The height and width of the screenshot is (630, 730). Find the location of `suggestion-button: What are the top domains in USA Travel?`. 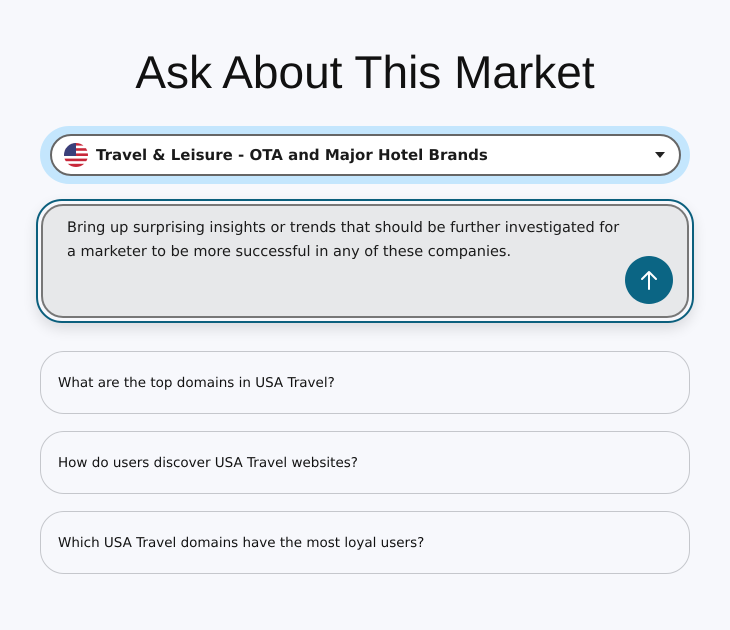

suggestion-button: What are the top domains in USA Travel? is located at coordinates (365, 382).